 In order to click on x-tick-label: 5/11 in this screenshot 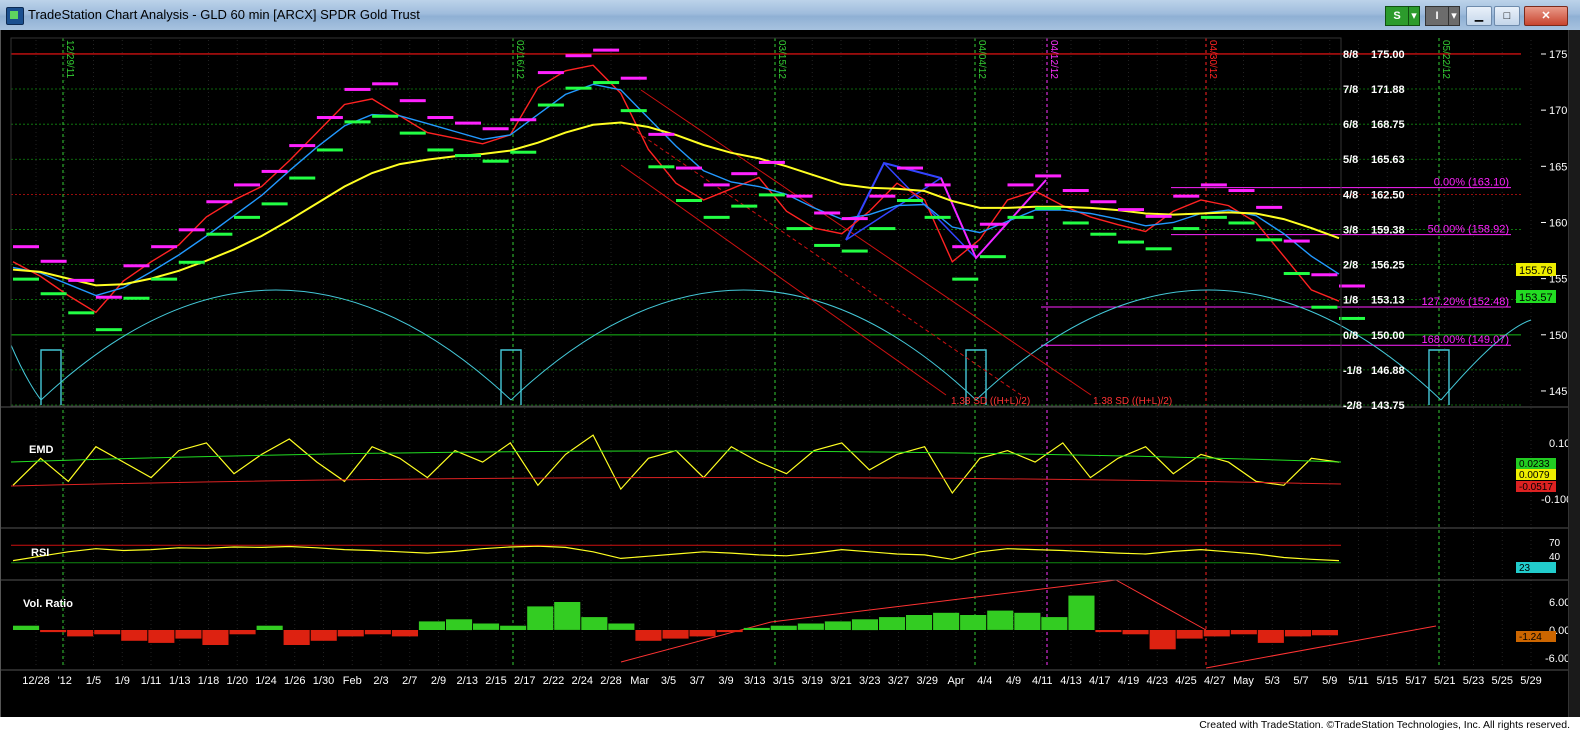, I will do `click(1358, 681)`.